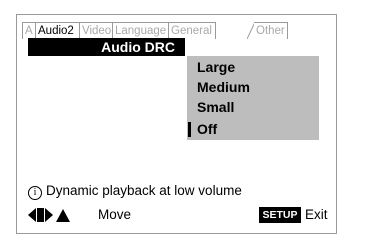 The height and width of the screenshot is (245, 370). What do you see at coordinates (101, 47) in the screenshot?
I see `setting-label-audio-drc: Audio DRC` at bounding box center [101, 47].